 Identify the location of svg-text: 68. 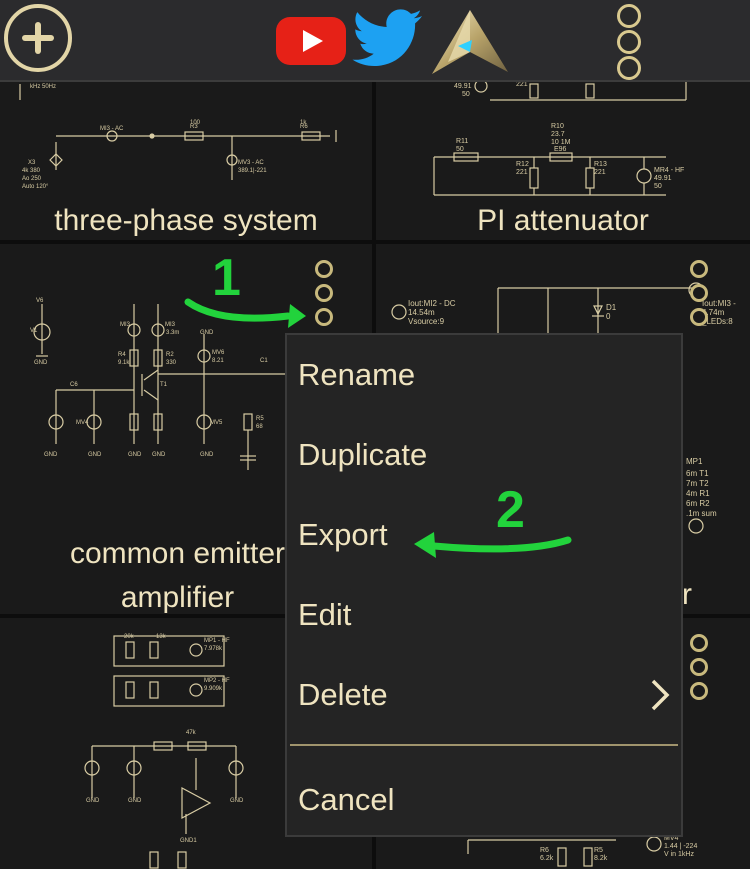
(259, 427).